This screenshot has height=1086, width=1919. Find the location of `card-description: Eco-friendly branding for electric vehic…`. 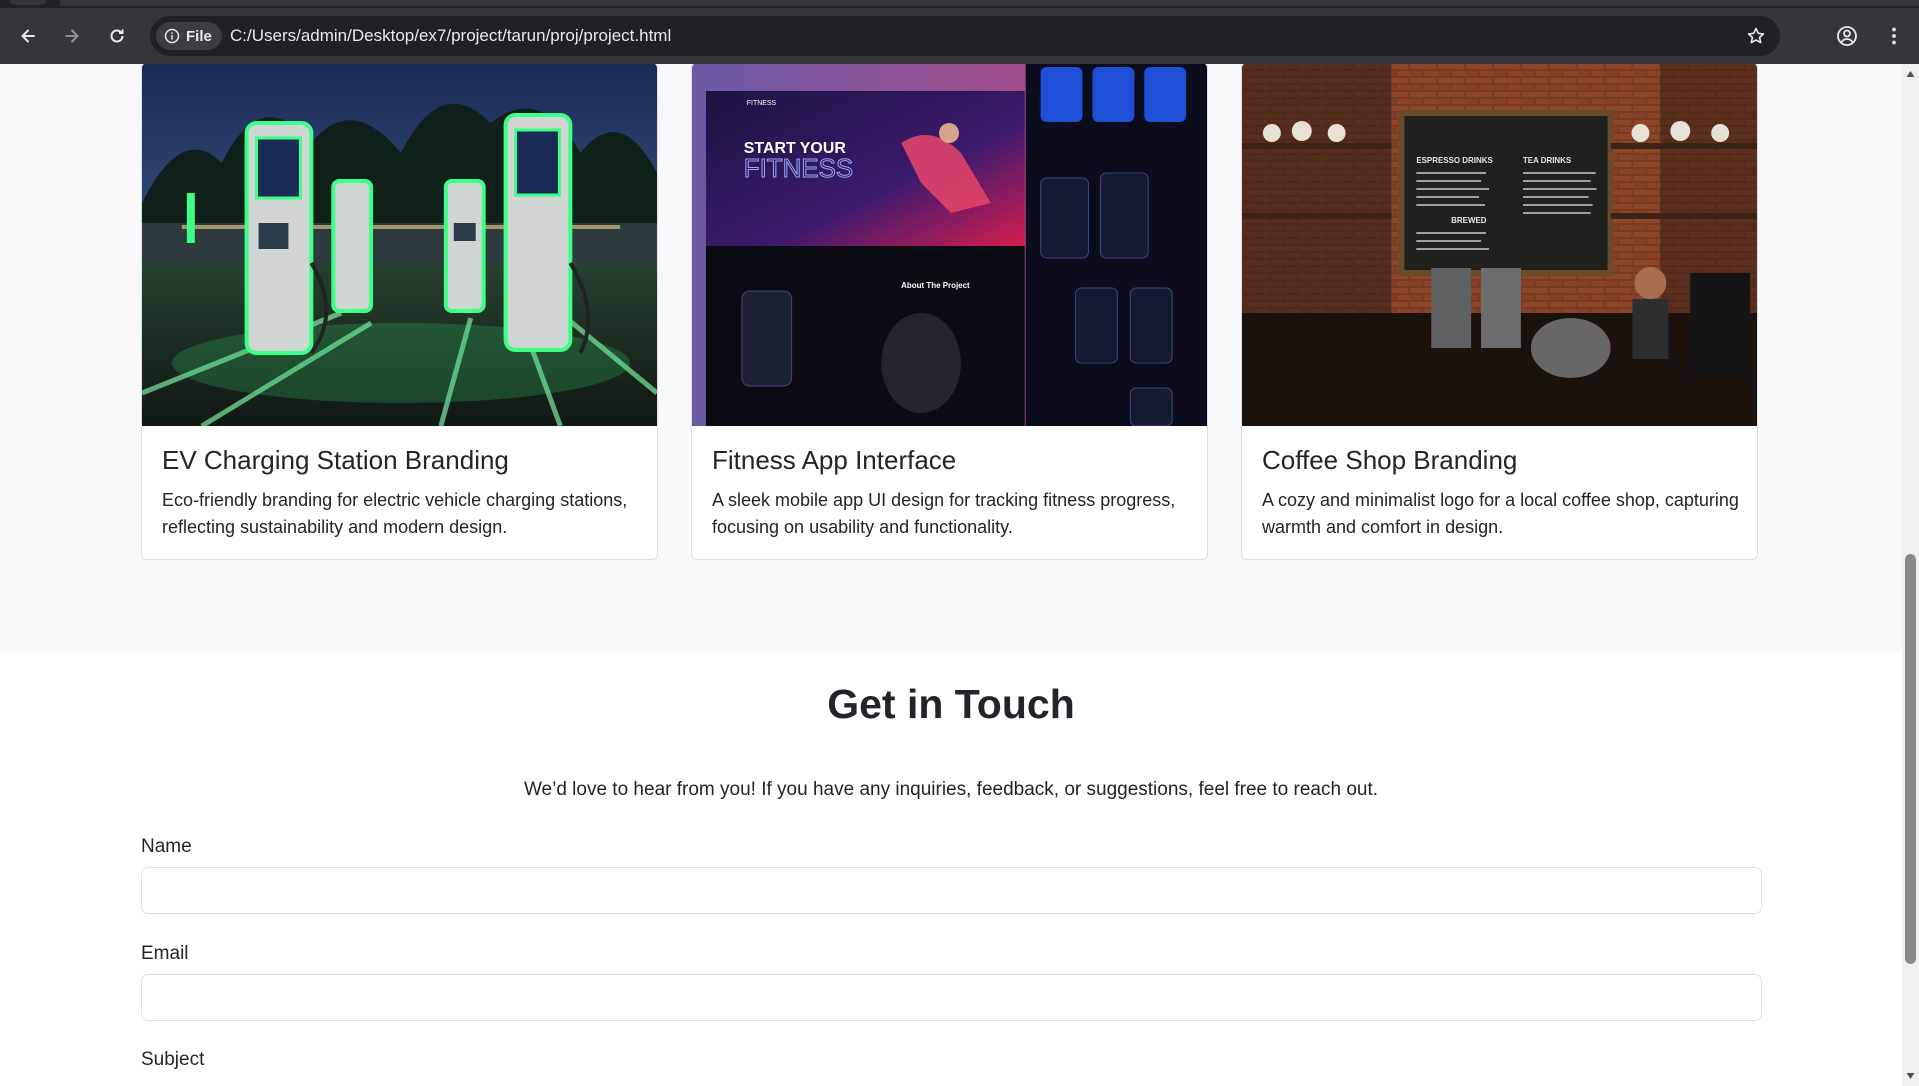

card-description: Eco-friendly branding for electric vehic… is located at coordinates (395, 513).